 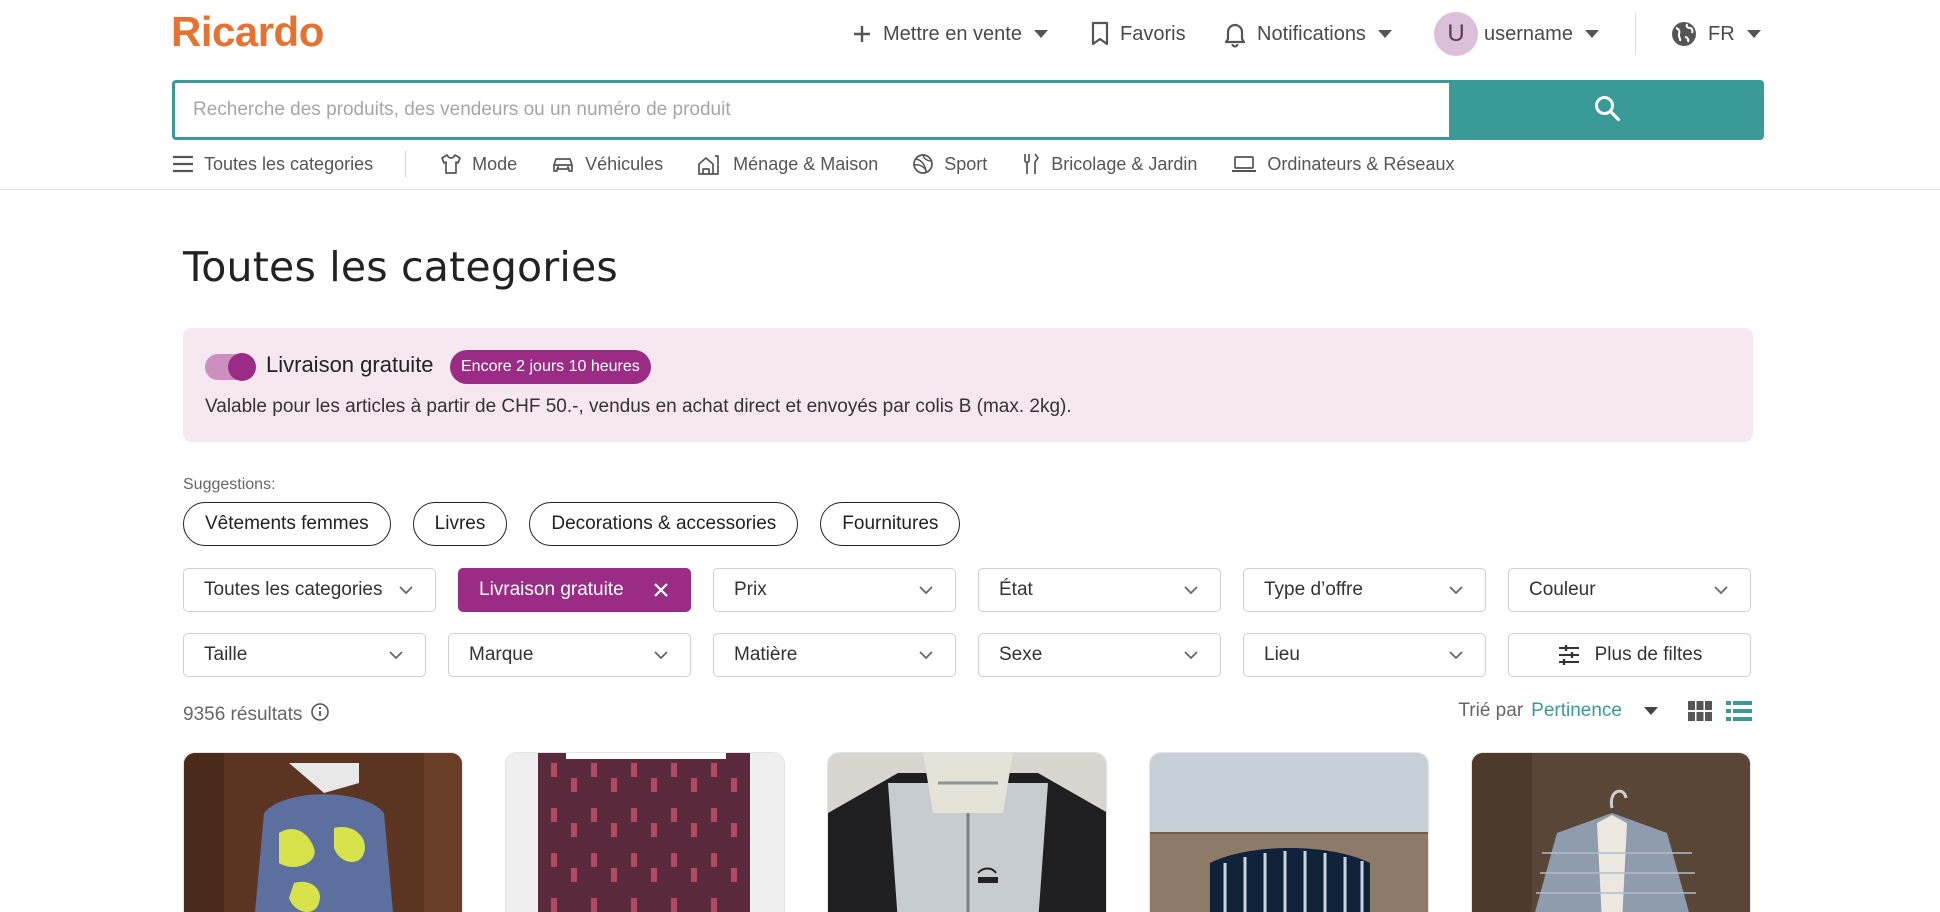 I want to click on category-label: Bricolage & Jardin, so click(x=1124, y=163).